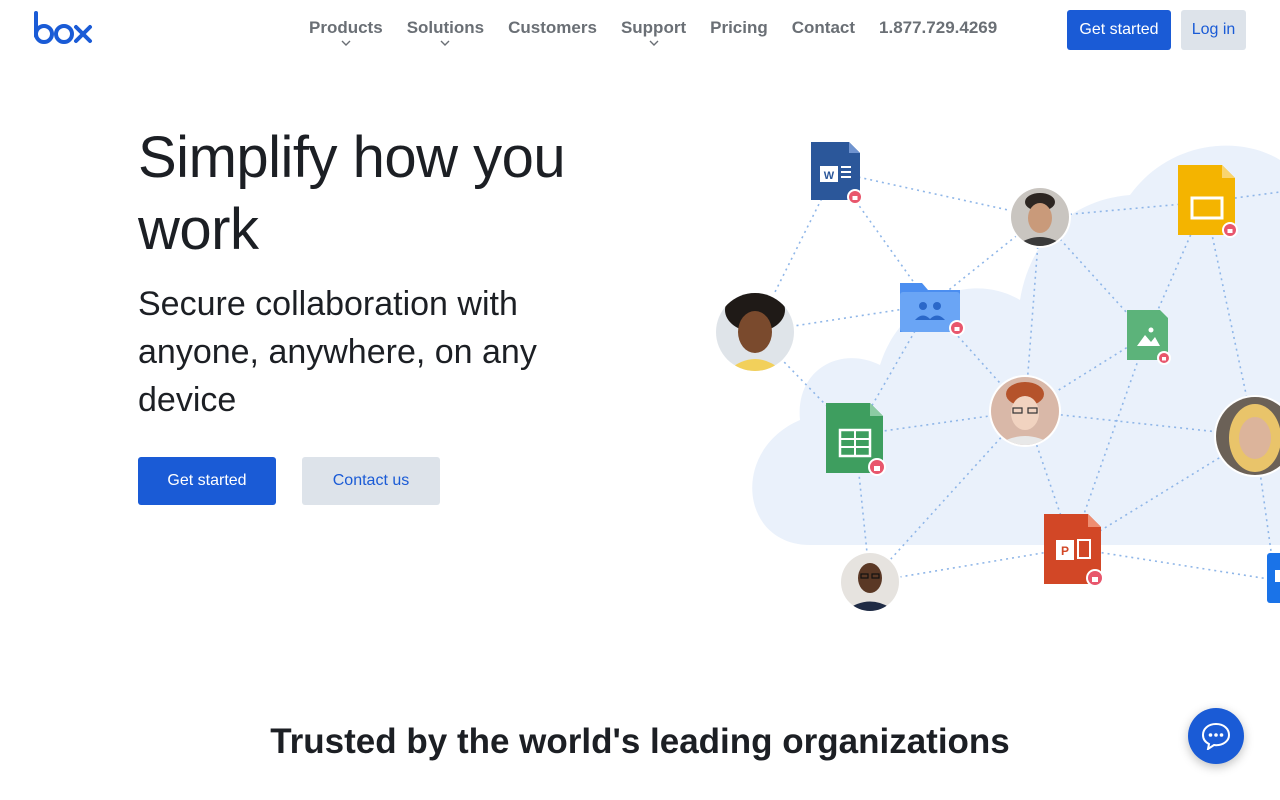  I want to click on nav-solutions-label: Solutions, so click(445, 27).